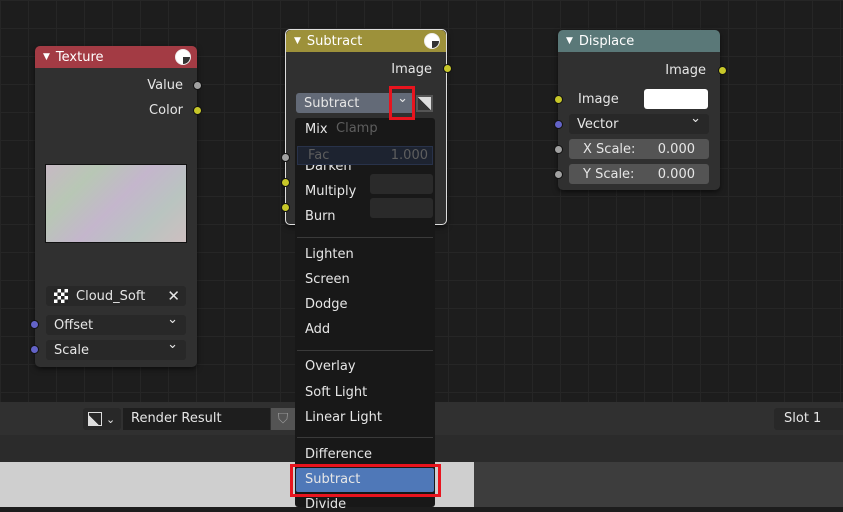 This screenshot has height=512, width=843. I want to click on offset-label: Offset, so click(74, 325).